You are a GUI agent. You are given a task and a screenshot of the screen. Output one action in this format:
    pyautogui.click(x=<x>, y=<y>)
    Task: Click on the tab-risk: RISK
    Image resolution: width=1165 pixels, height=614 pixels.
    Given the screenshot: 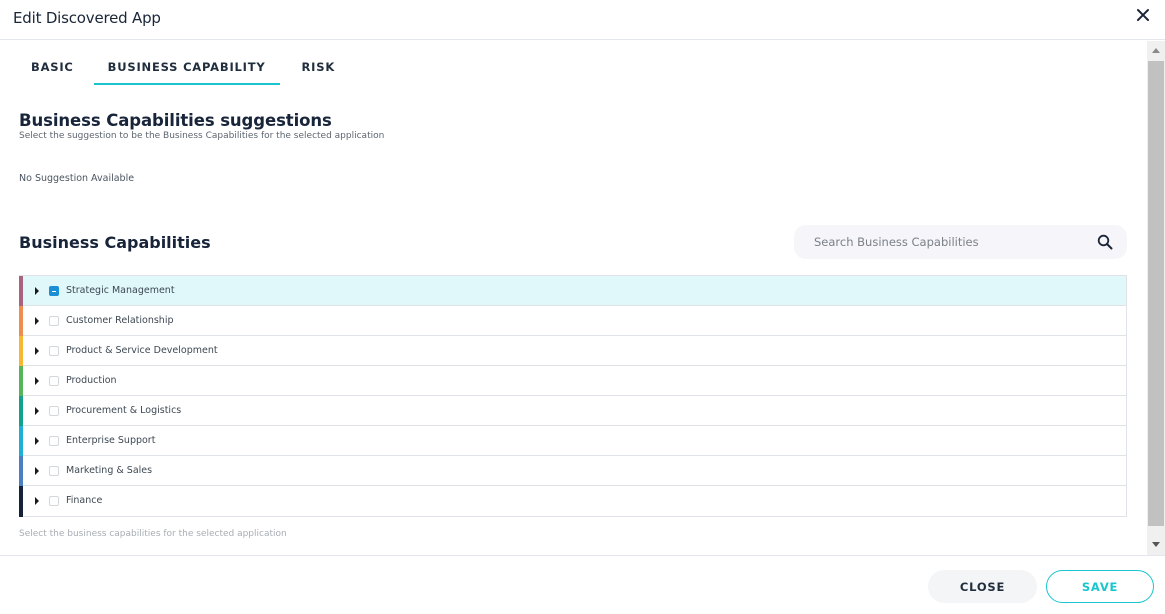 What is the action you would take?
    pyautogui.click(x=319, y=68)
    